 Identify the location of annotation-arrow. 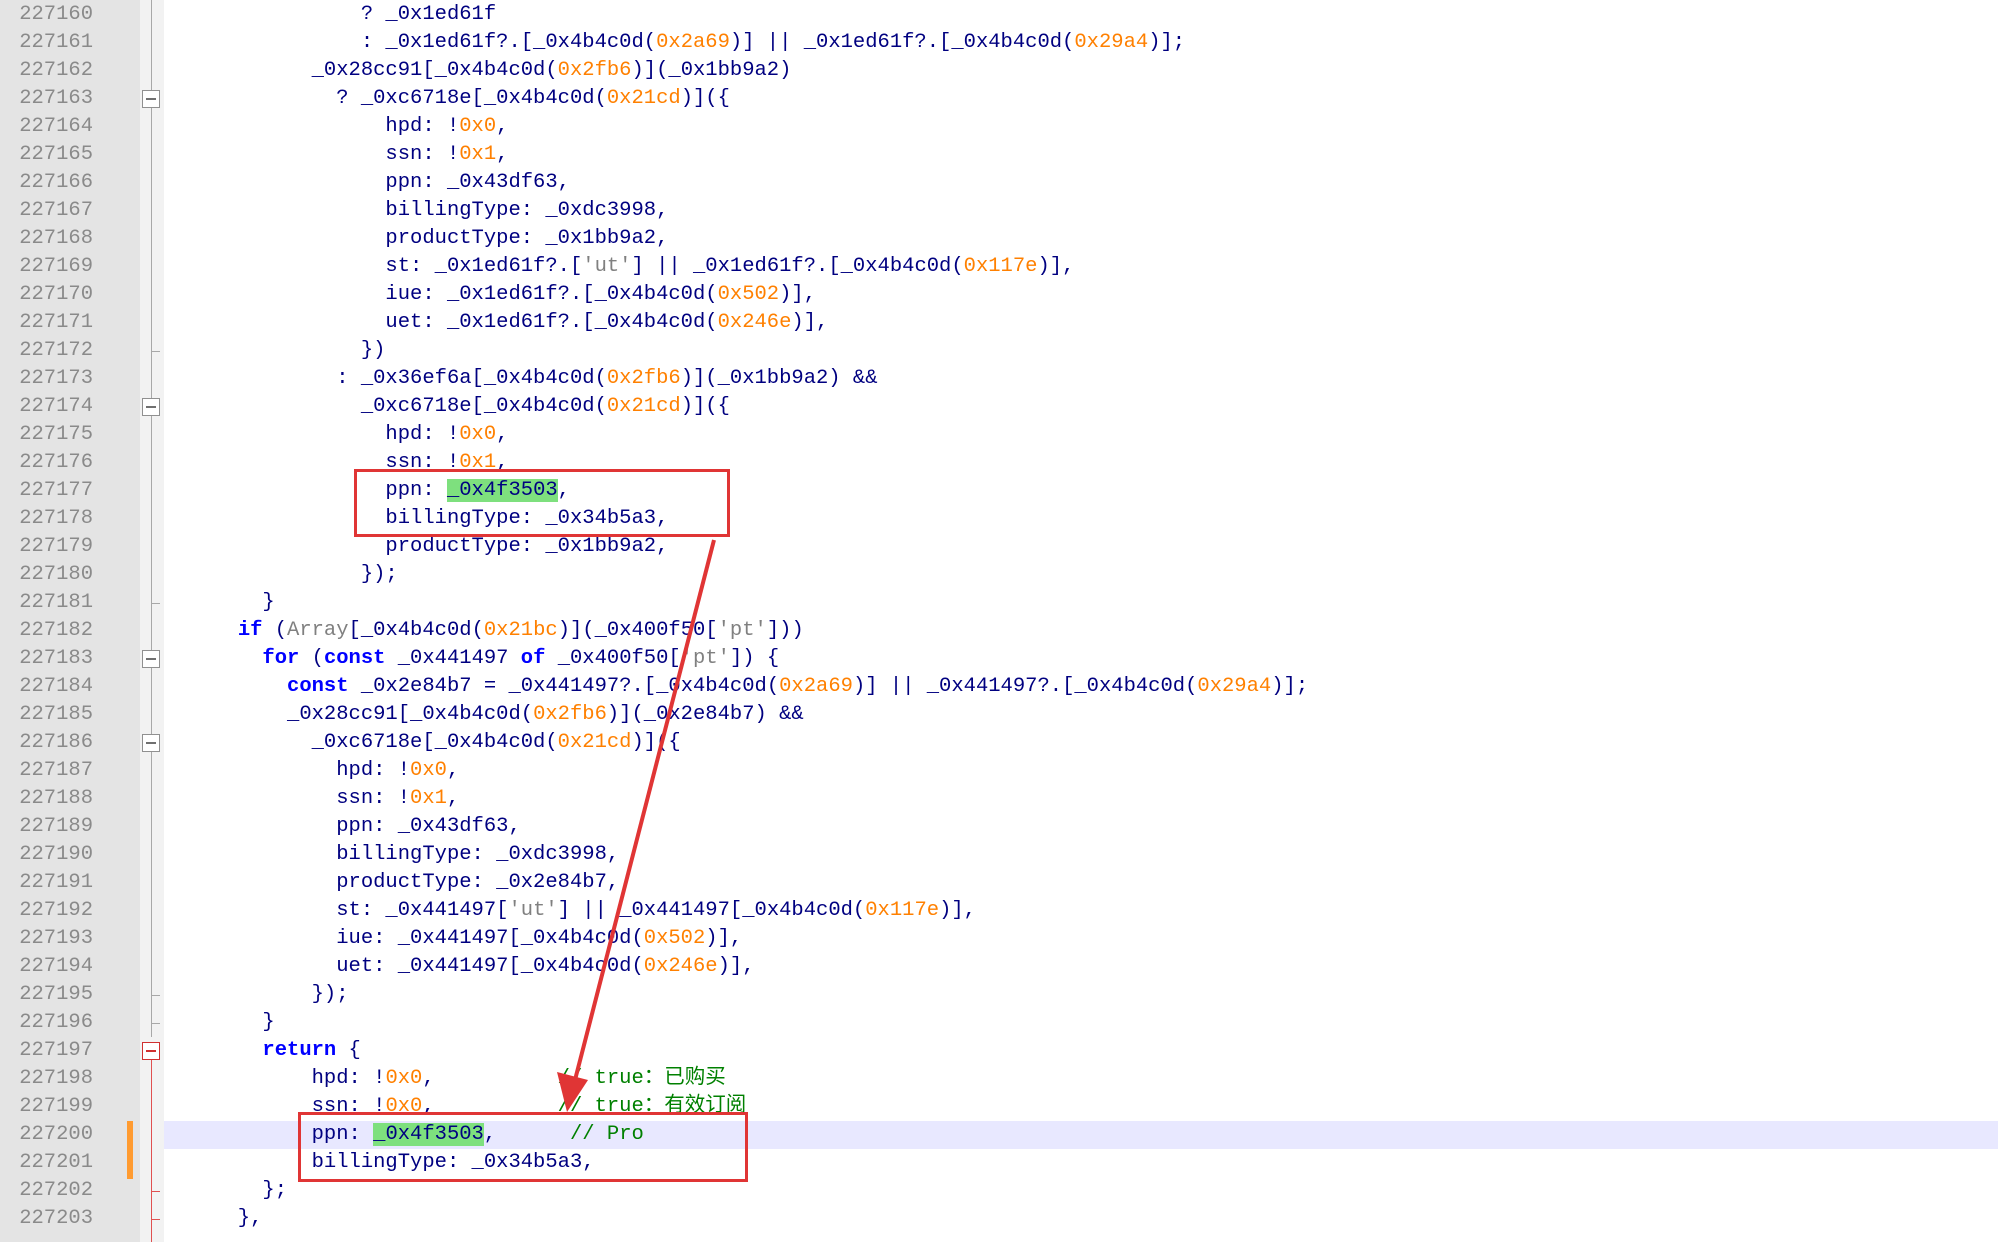
(636, 825).